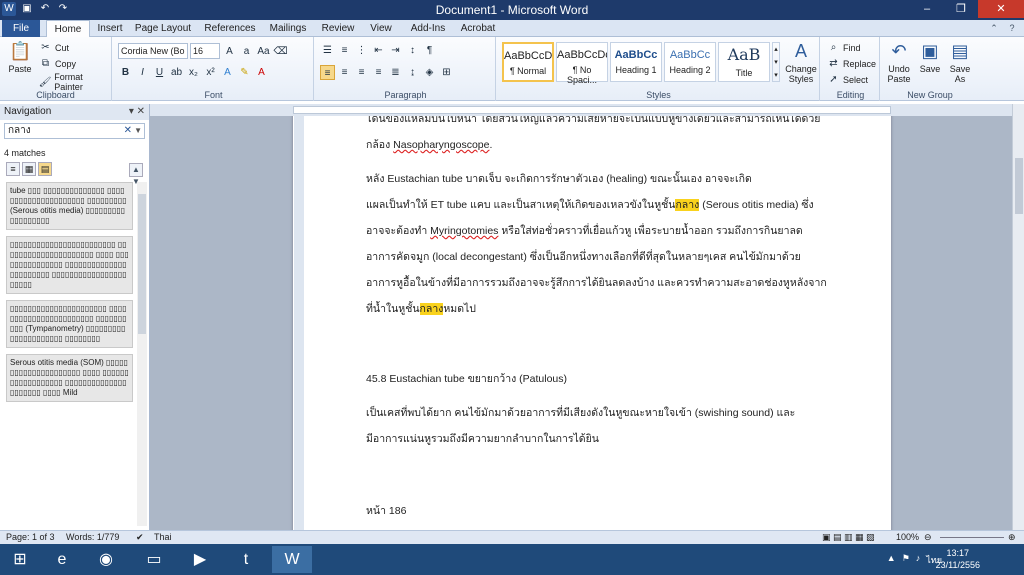  Describe the element at coordinates (906, 560) in the screenshot. I see `network-icon: ⚑` at that location.